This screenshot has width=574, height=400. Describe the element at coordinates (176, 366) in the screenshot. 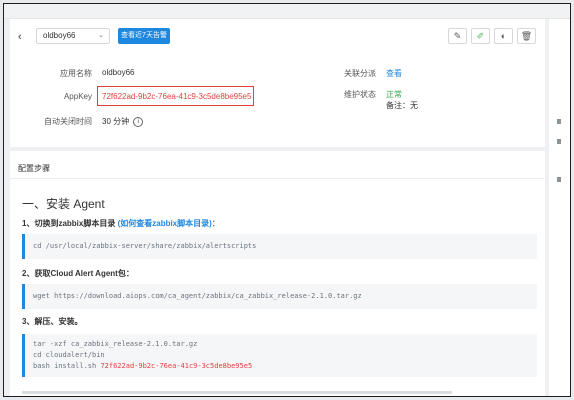

I see `appkey-in-code: 72f622ad-9b2c-76ea-41c9-3c5de8be95e5` at that location.